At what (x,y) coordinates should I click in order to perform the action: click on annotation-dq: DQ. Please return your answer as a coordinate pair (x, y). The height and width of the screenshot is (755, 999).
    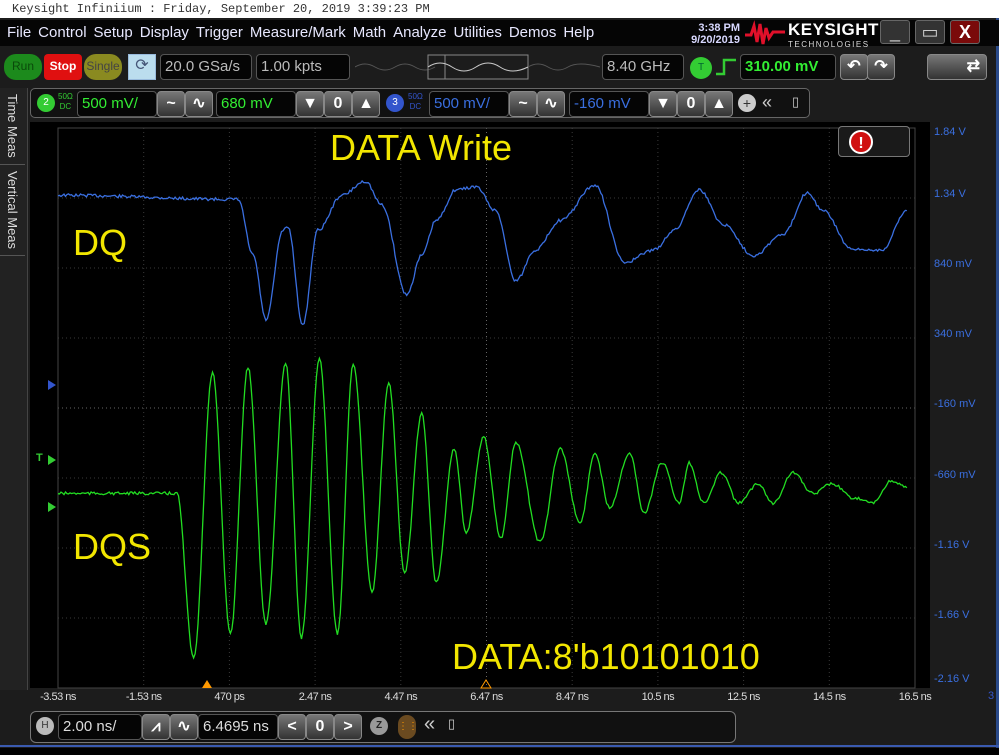
    Looking at the image, I should click on (100, 242).